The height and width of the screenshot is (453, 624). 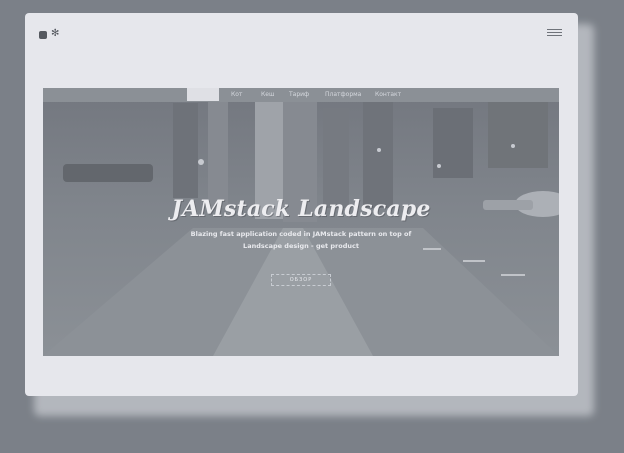 I want to click on nav-item-3: Тариф, so click(x=299, y=95).